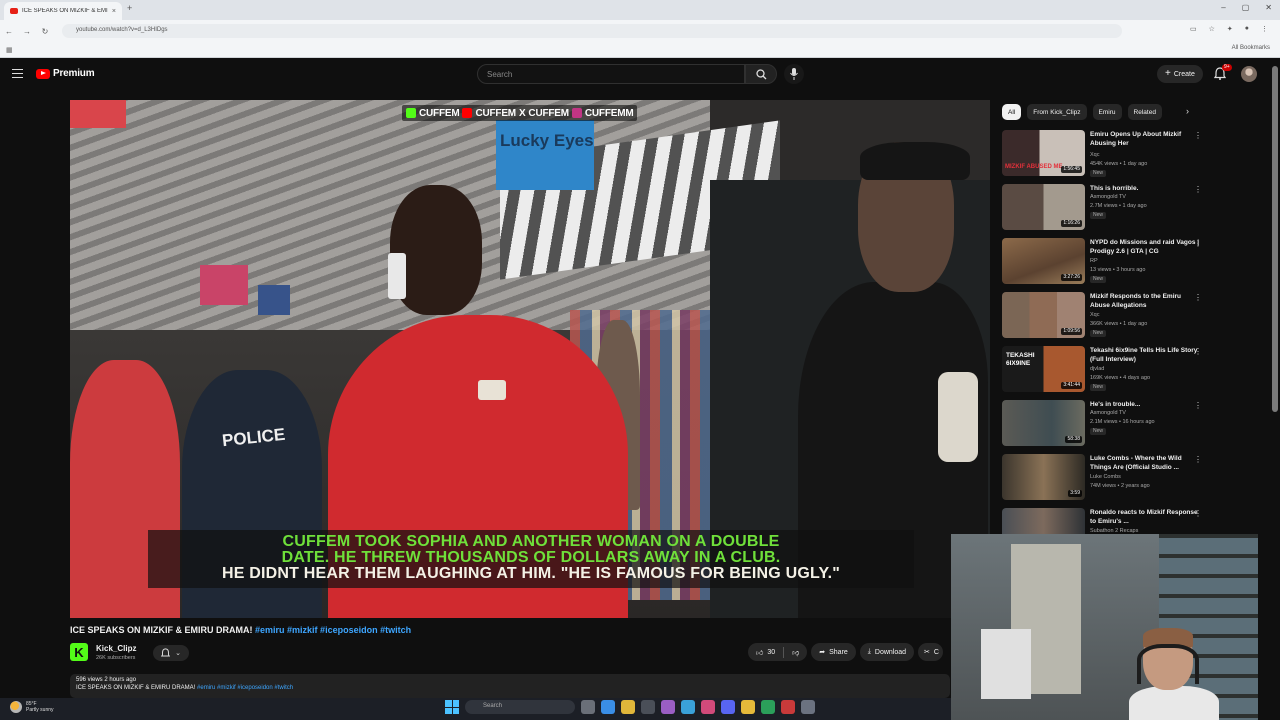 This screenshot has width=1280, height=720. I want to click on video-thumbnail: 1:16:26, so click(1043, 207).